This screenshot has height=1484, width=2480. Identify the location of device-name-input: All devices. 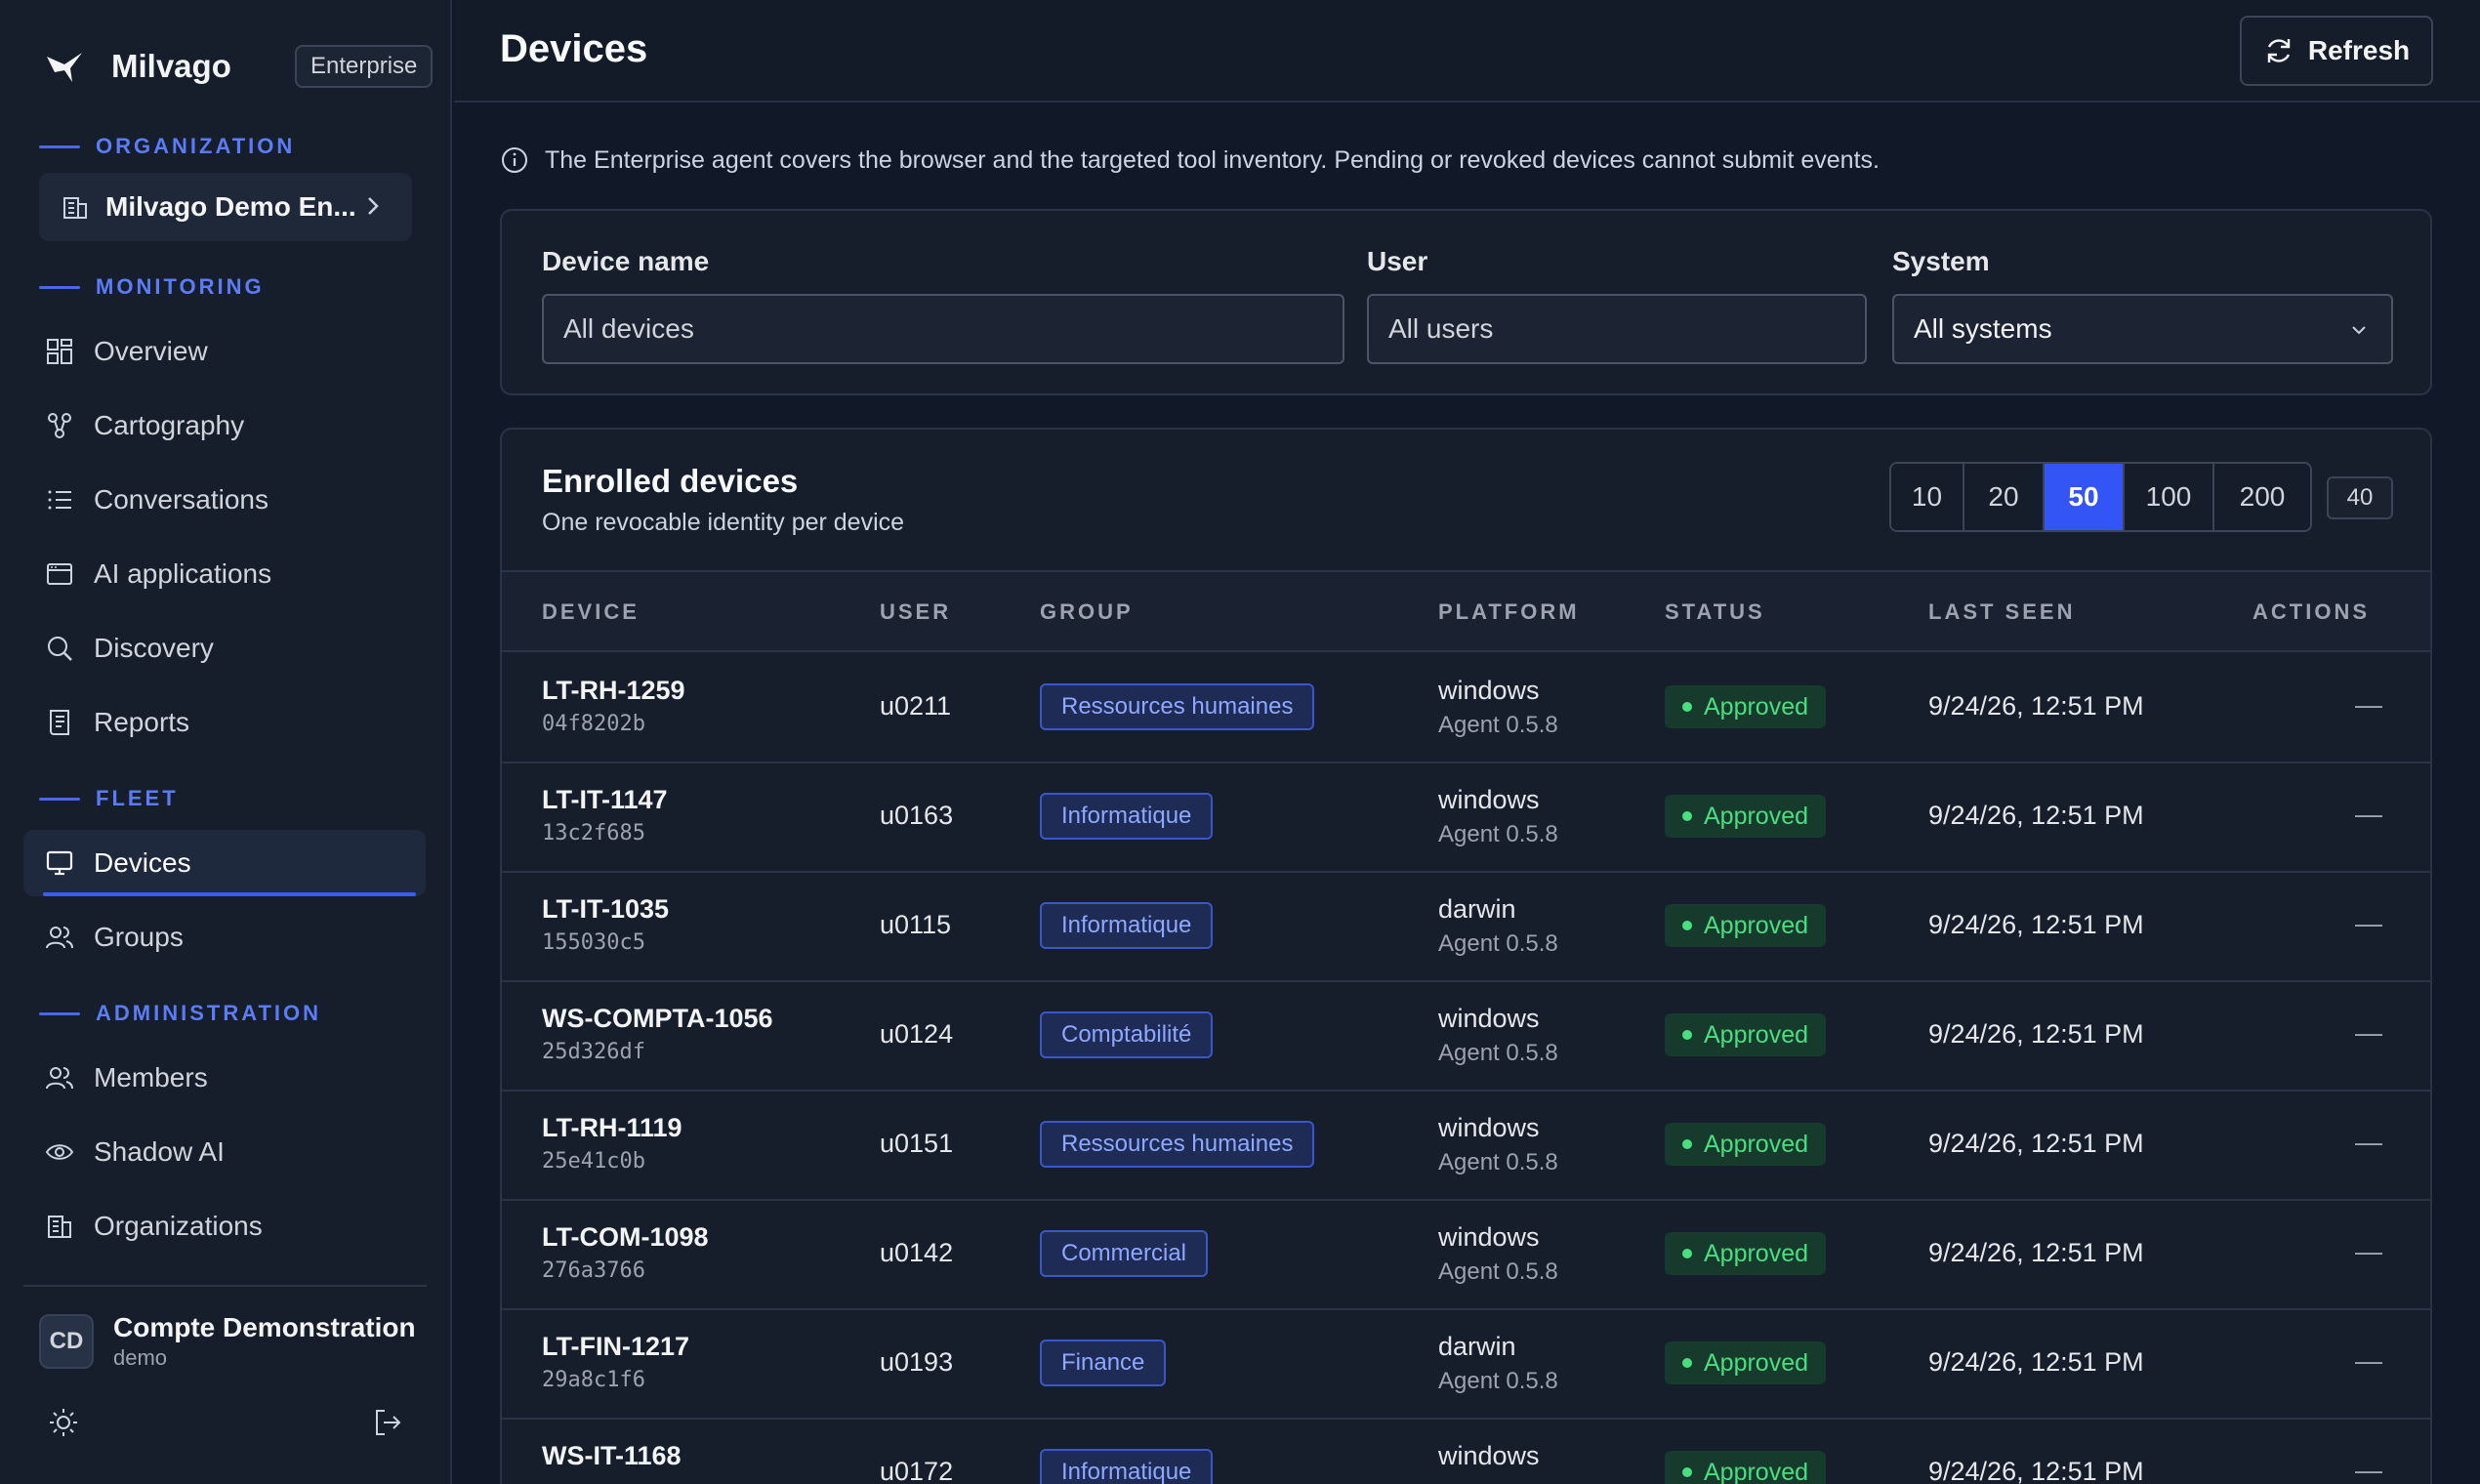
(943, 329).